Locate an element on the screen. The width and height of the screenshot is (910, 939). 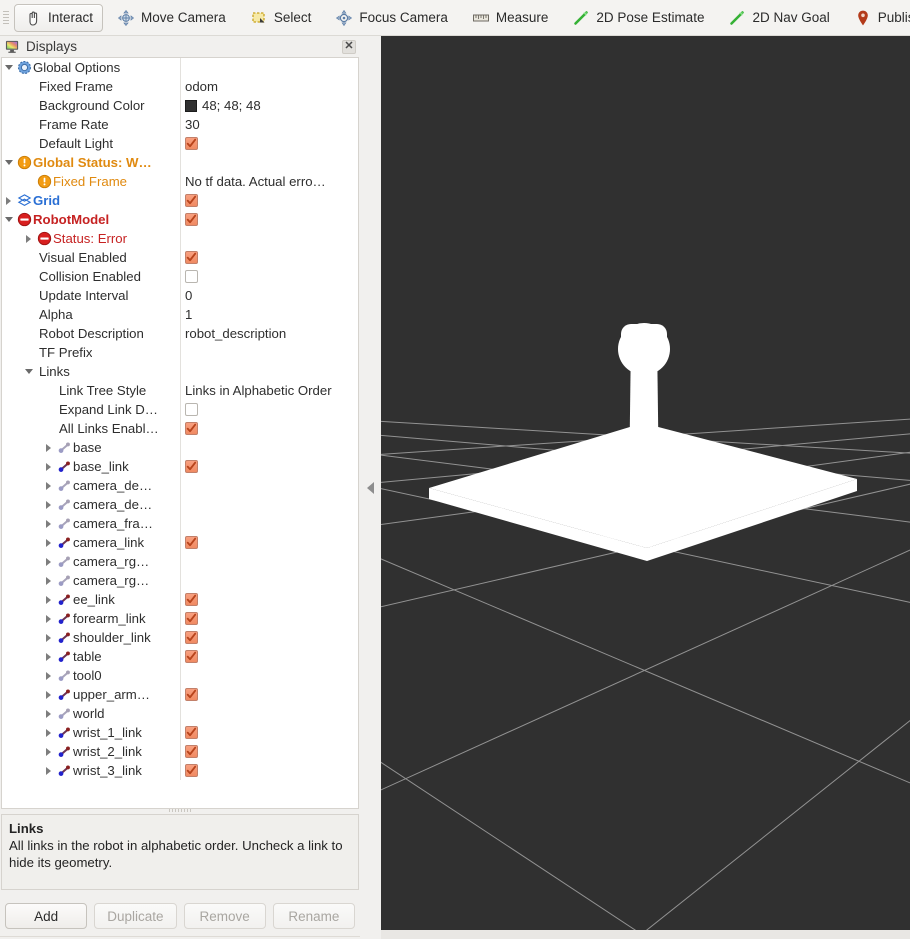
tree-row: wrist_1_link is located at coordinates (180, 732).